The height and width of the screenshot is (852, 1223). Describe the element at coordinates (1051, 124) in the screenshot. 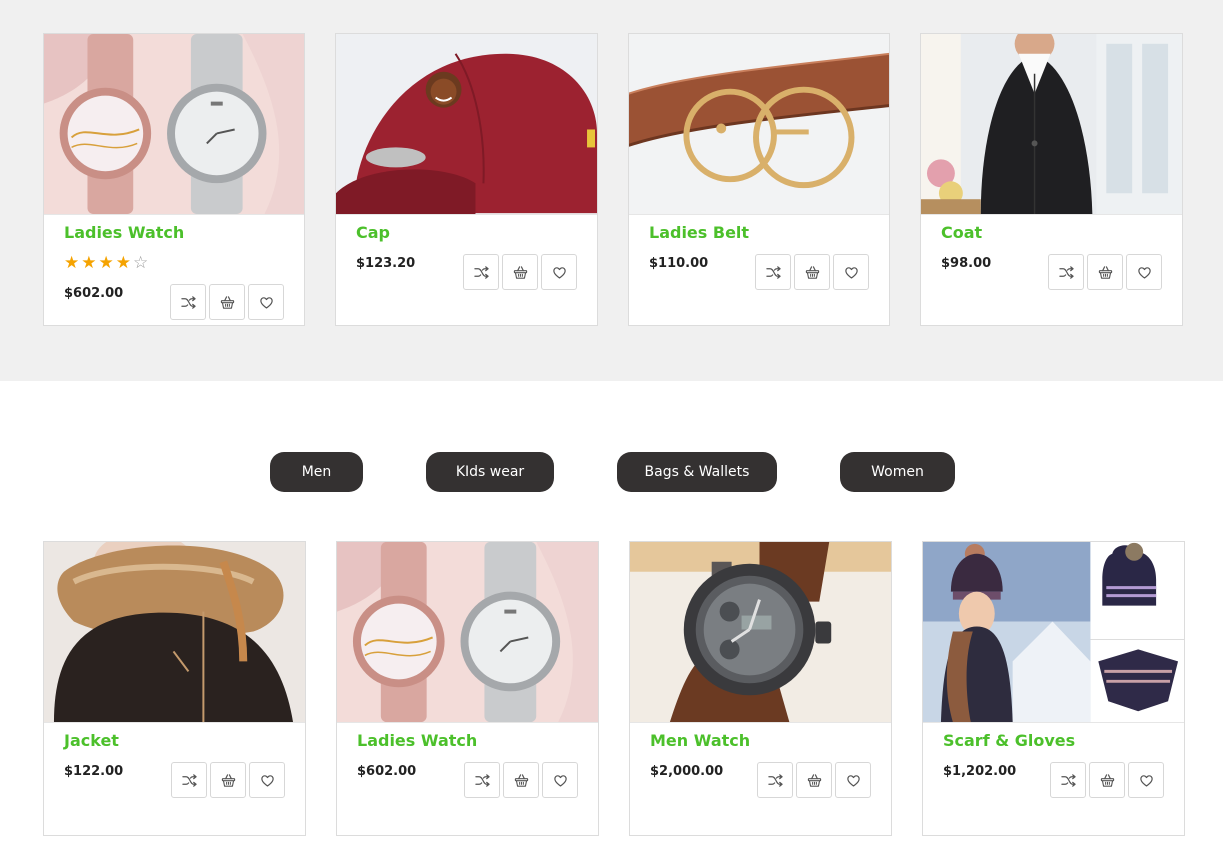

I see `coat-image` at that location.